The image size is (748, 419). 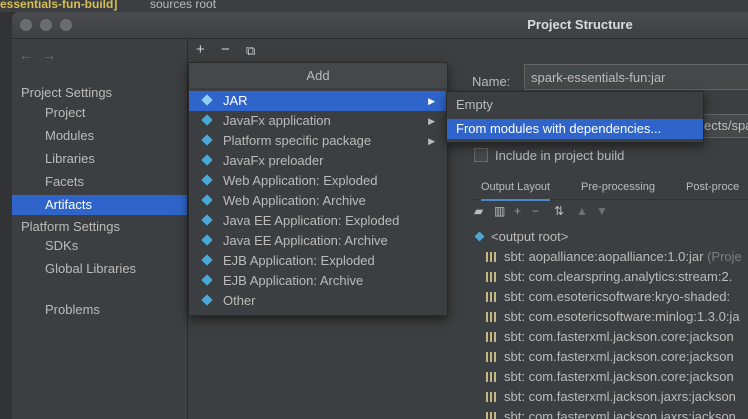 What do you see at coordinates (99, 246) in the screenshot?
I see `sidebar-item-sdks: SDKs` at bounding box center [99, 246].